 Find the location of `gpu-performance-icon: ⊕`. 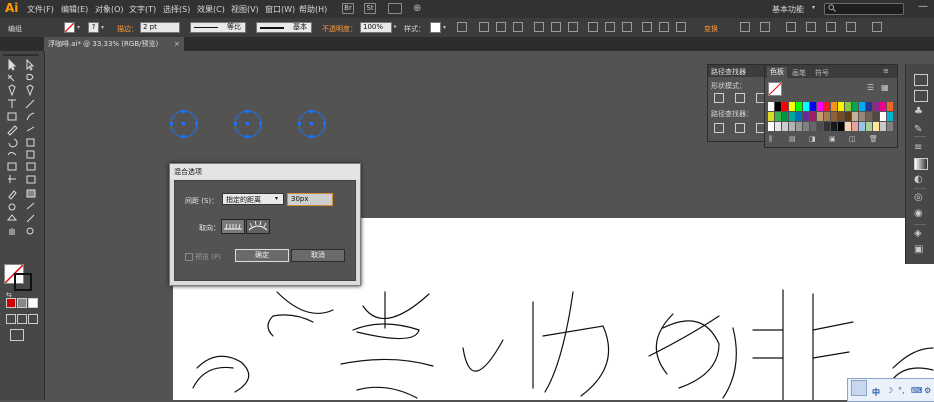

gpu-performance-icon: ⊕ is located at coordinates (417, 8).